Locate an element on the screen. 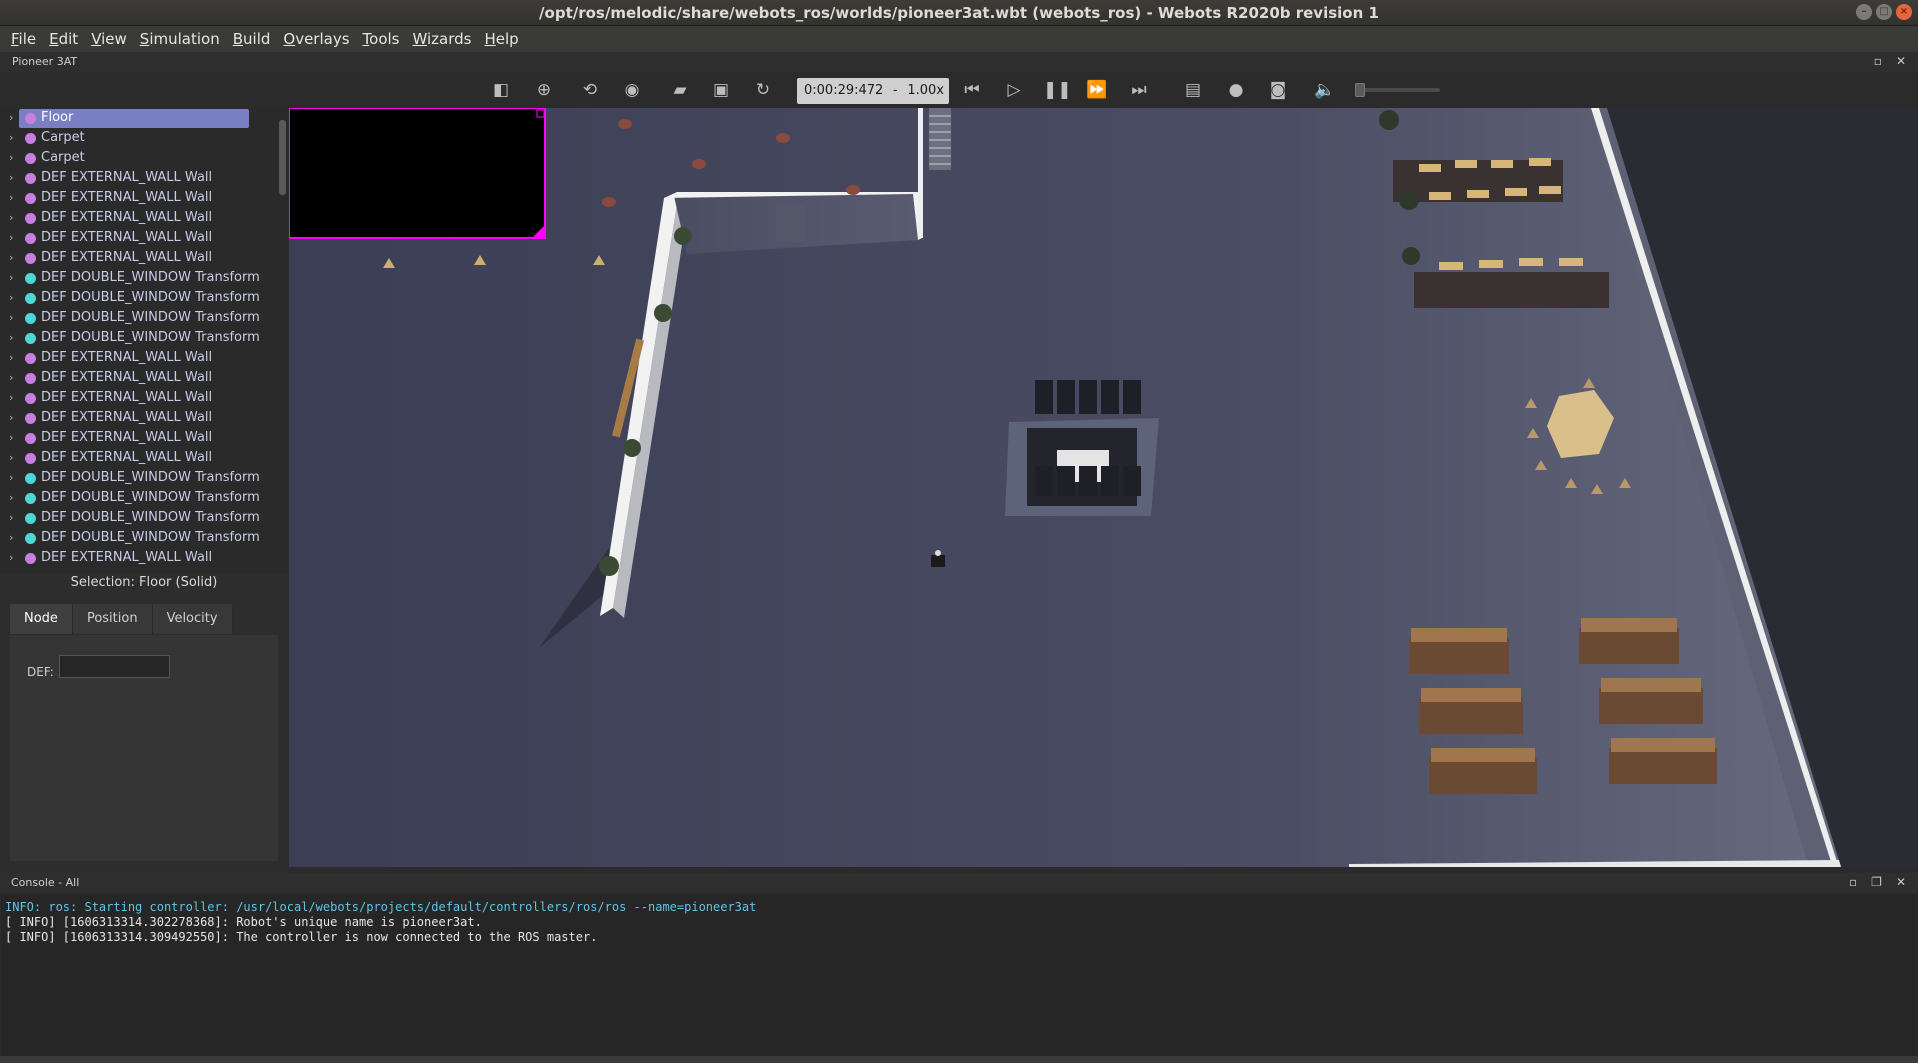 The image size is (1918, 1063). scene-tree-item: › Floor is located at coordinates (144, 118).